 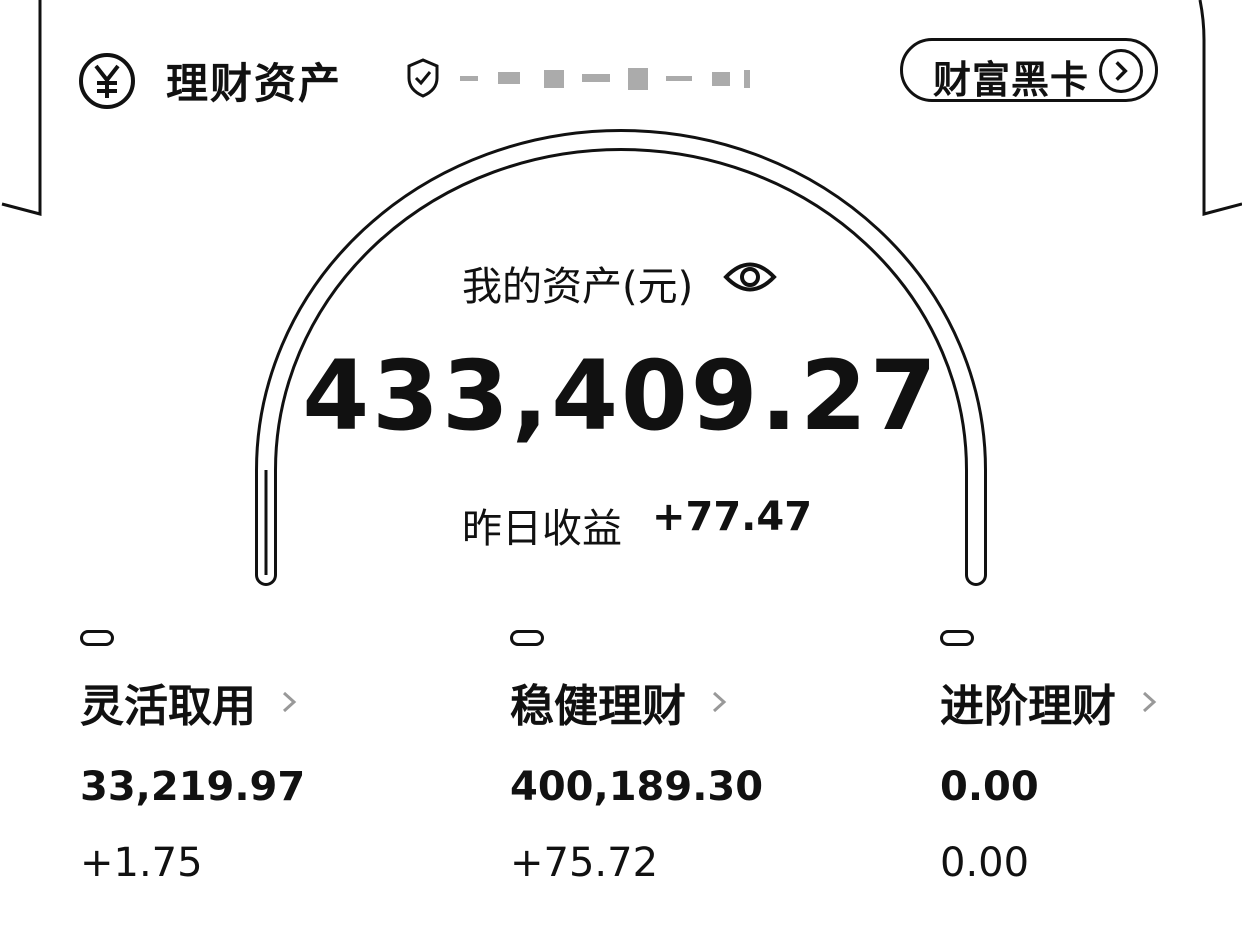 I want to click on category-amount: 33,219.97, so click(x=193, y=787).